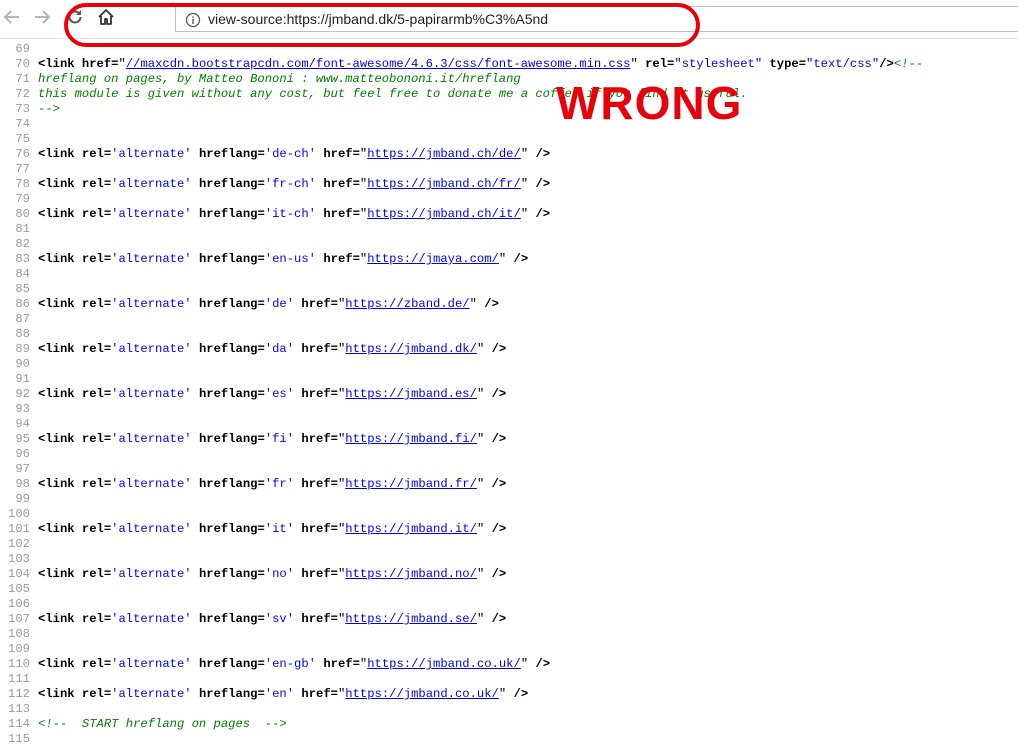  I want to click on hreflang-value: 'it-ch', so click(290, 214).